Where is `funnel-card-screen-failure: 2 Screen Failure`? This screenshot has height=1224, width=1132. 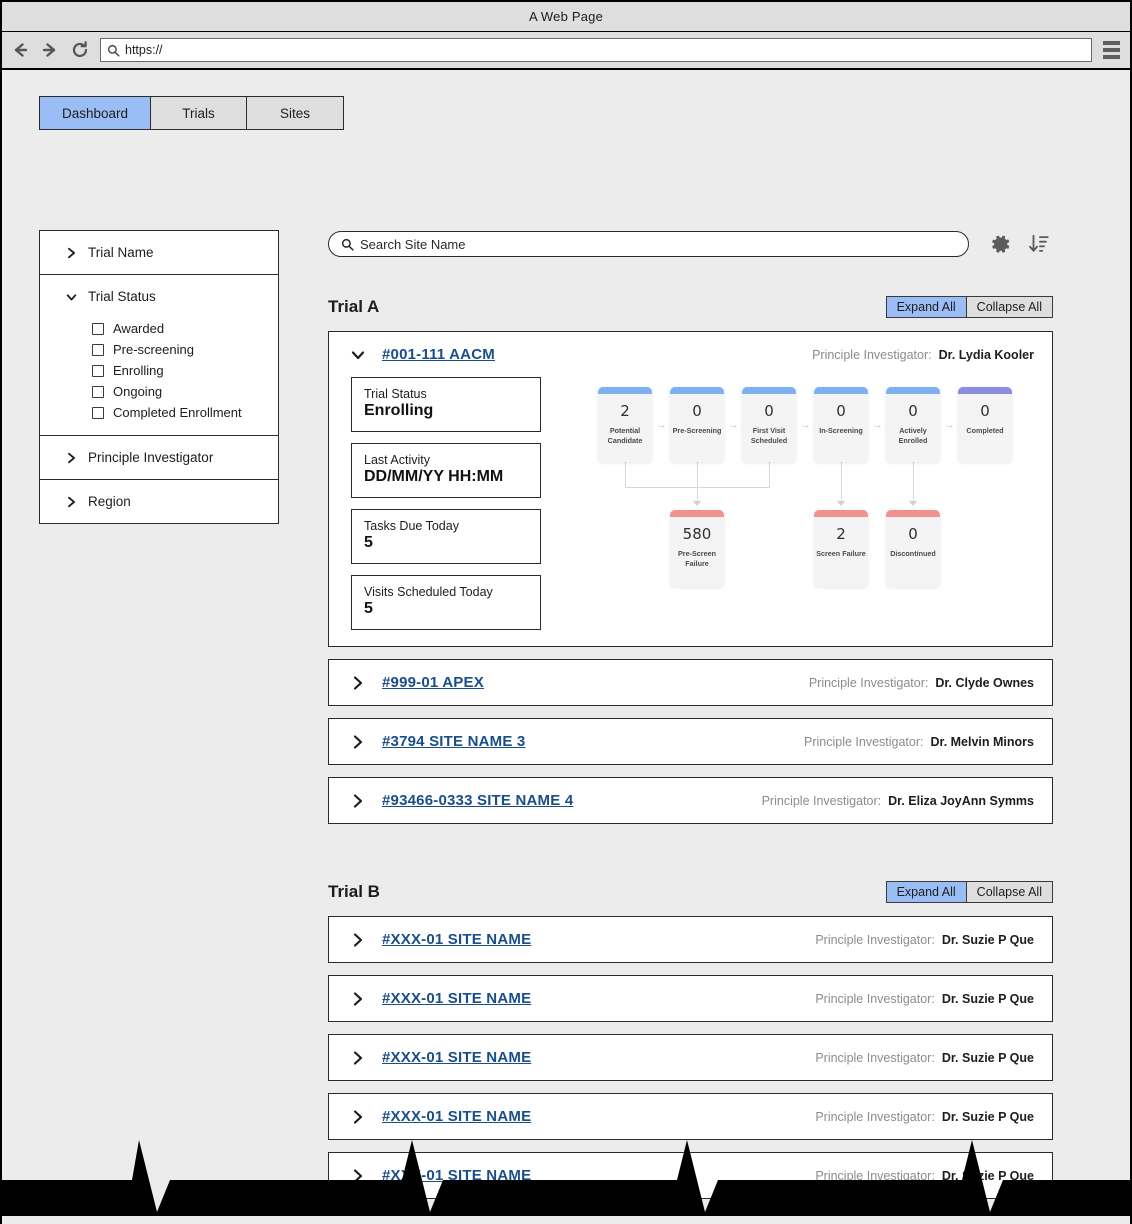 funnel-card-screen-failure: 2 Screen Failure is located at coordinates (841, 548).